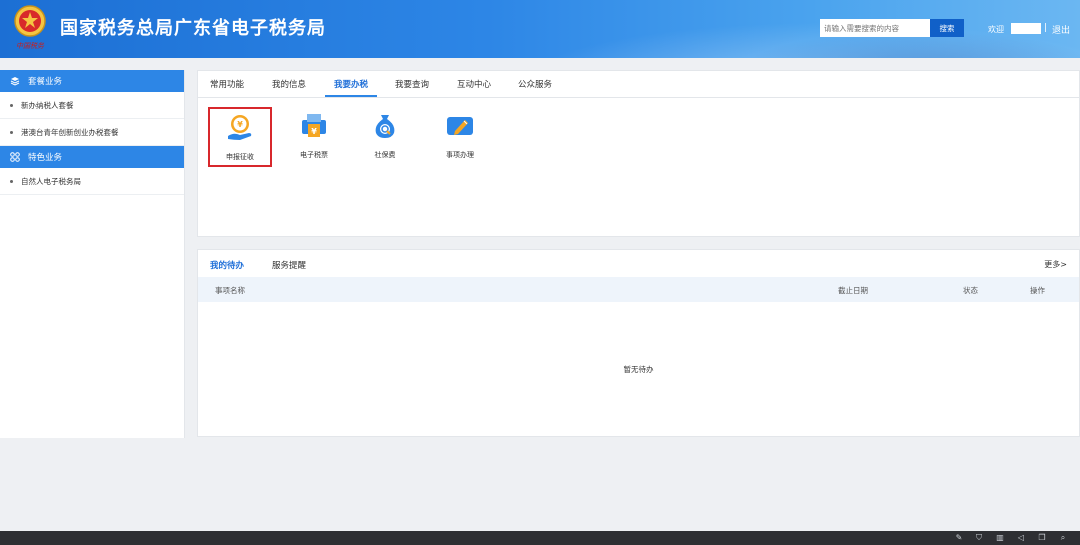 This screenshot has height=545, width=1080. What do you see at coordinates (1063, 538) in the screenshot?
I see `search-icon: ⌕` at bounding box center [1063, 538].